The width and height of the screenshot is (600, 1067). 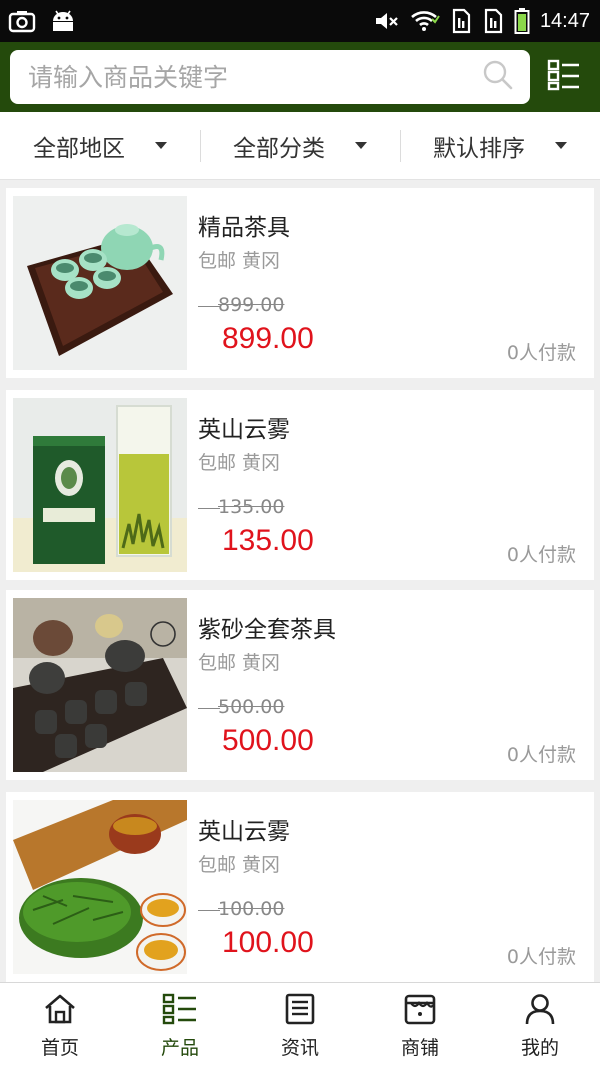 I want to click on product-original-price: 135.00, so click(x=251, y=507).